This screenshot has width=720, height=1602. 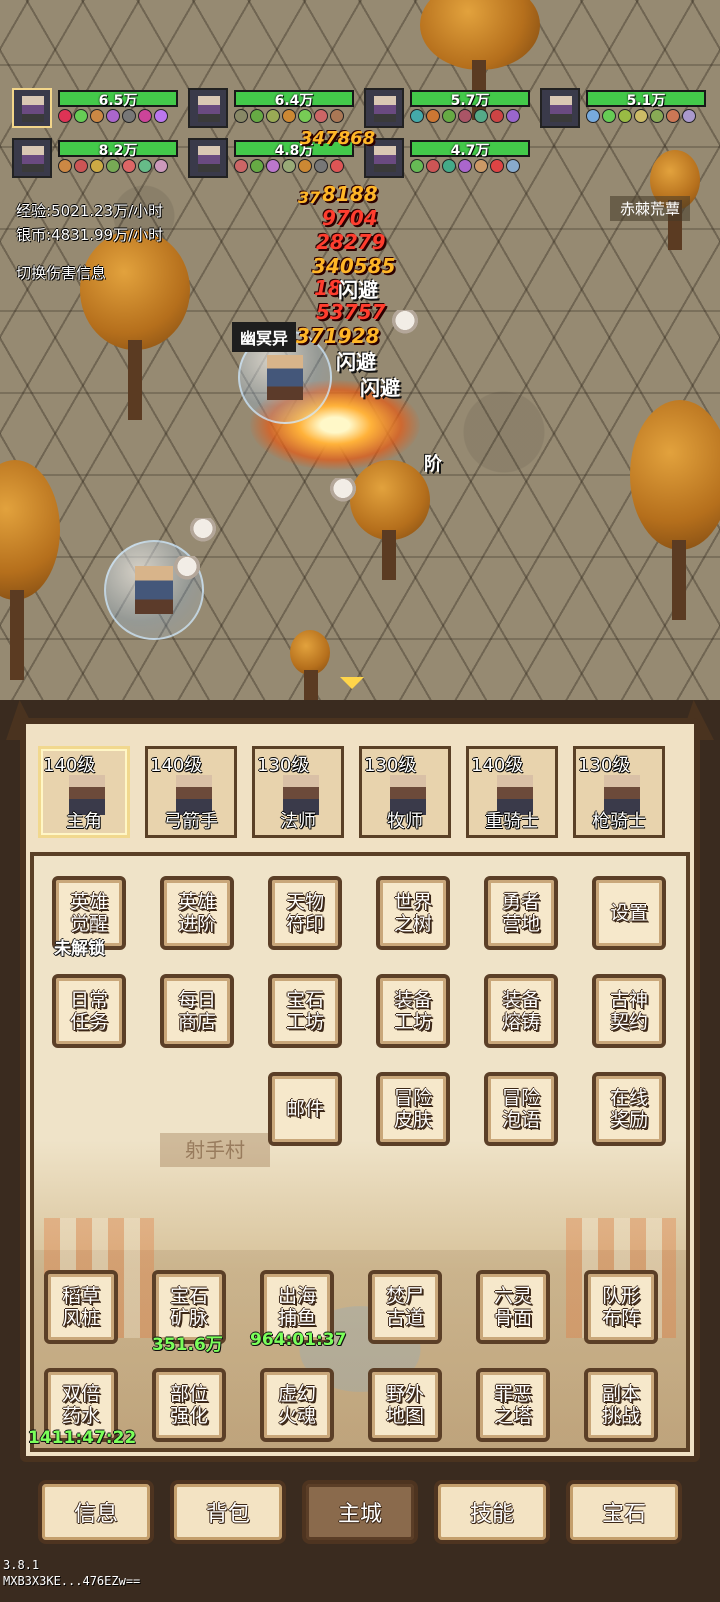 I want to click on double-potion-timer: 1411:47:22, so click(x=82, y=1438).